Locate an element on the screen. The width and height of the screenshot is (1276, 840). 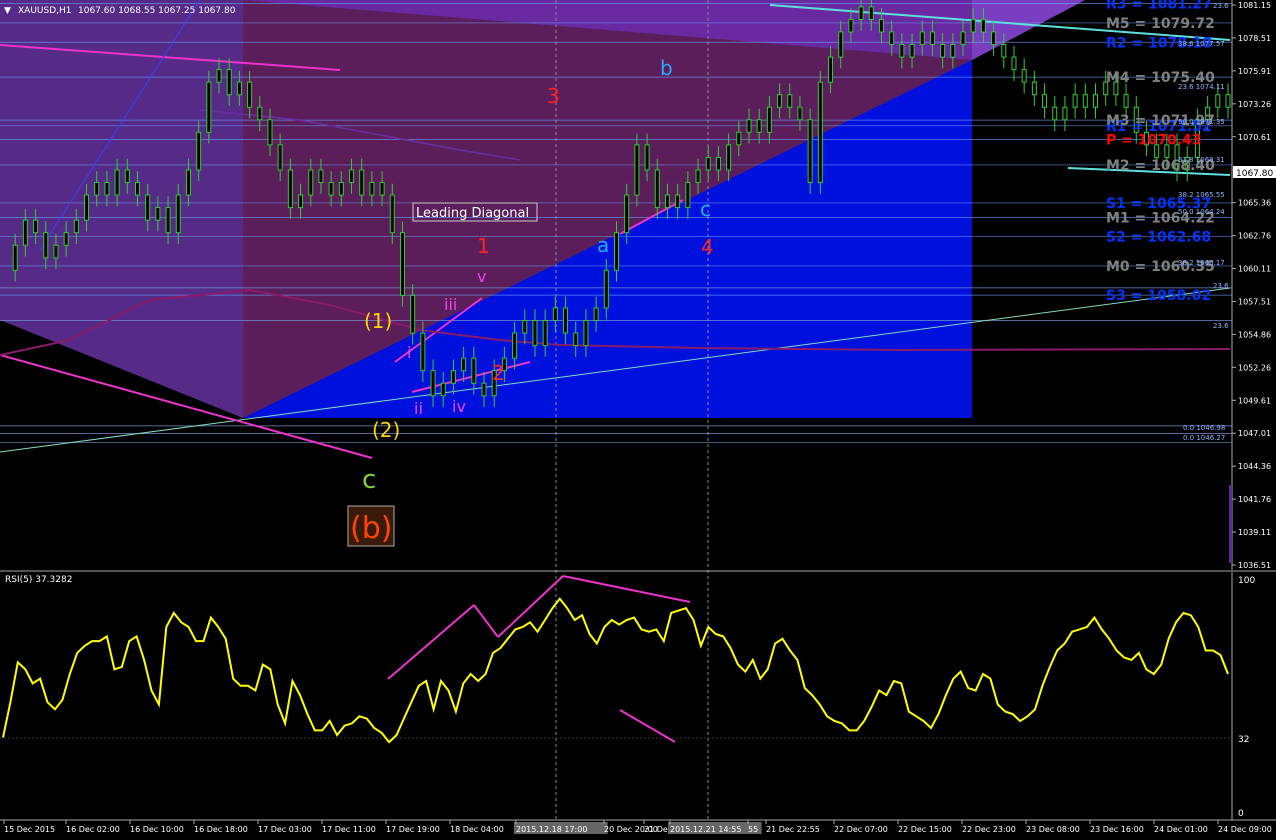
price-tick-label: 1039.11 is located at coordinates (1254, 532).